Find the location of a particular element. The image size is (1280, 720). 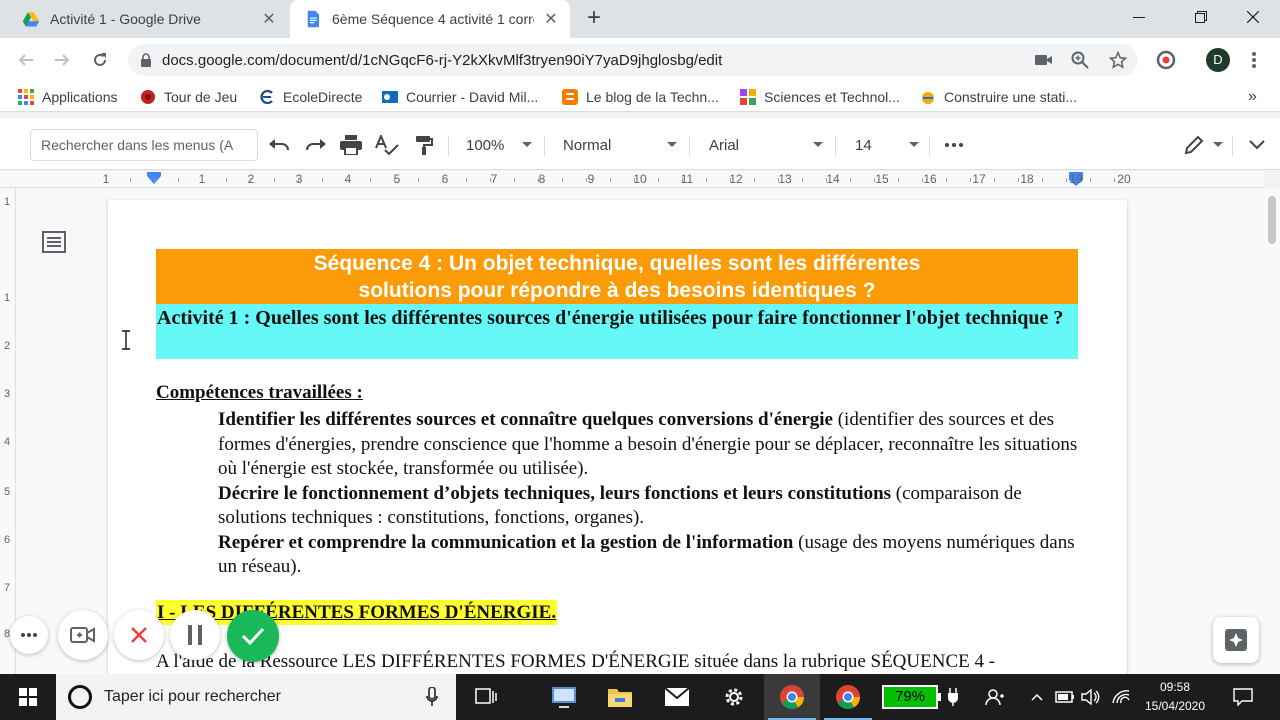

zoom-select: 100% is located at coordinates (499, 145).